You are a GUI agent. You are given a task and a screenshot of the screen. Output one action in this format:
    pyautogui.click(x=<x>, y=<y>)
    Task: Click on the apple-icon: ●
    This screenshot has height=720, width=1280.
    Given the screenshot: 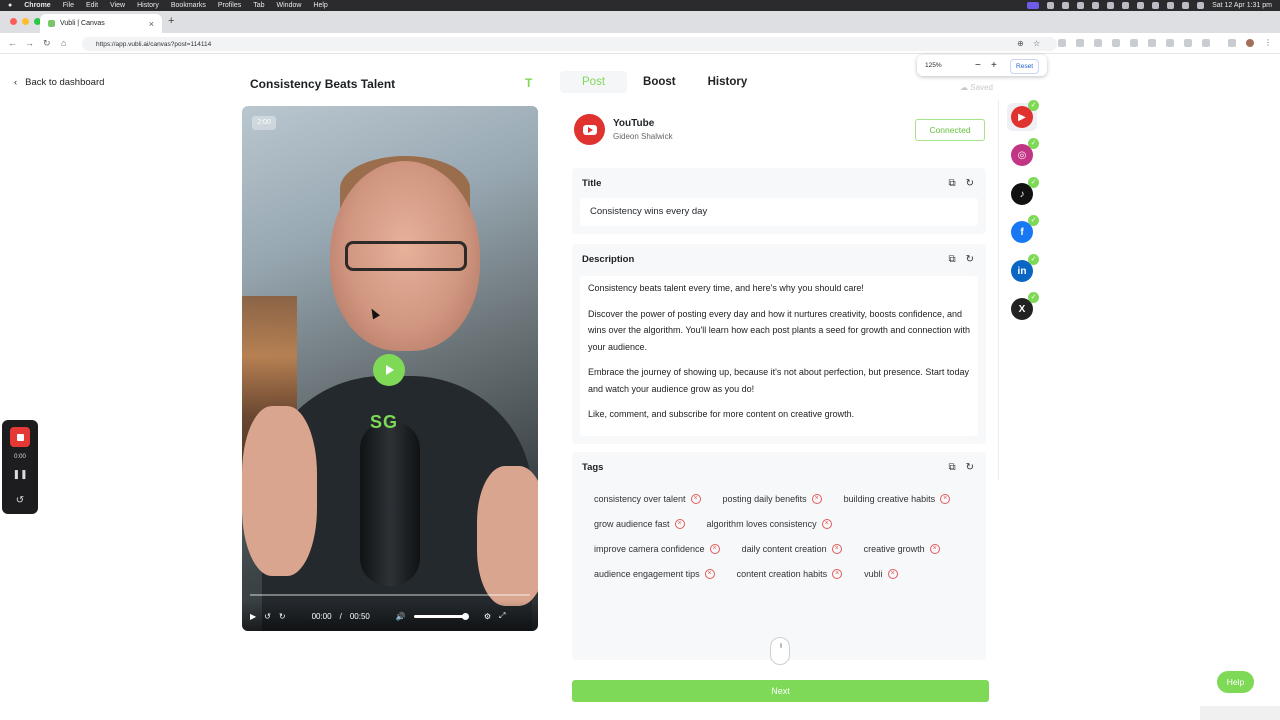 What is the action you would take?
    pyautogui.click(x=10, y=5)
    